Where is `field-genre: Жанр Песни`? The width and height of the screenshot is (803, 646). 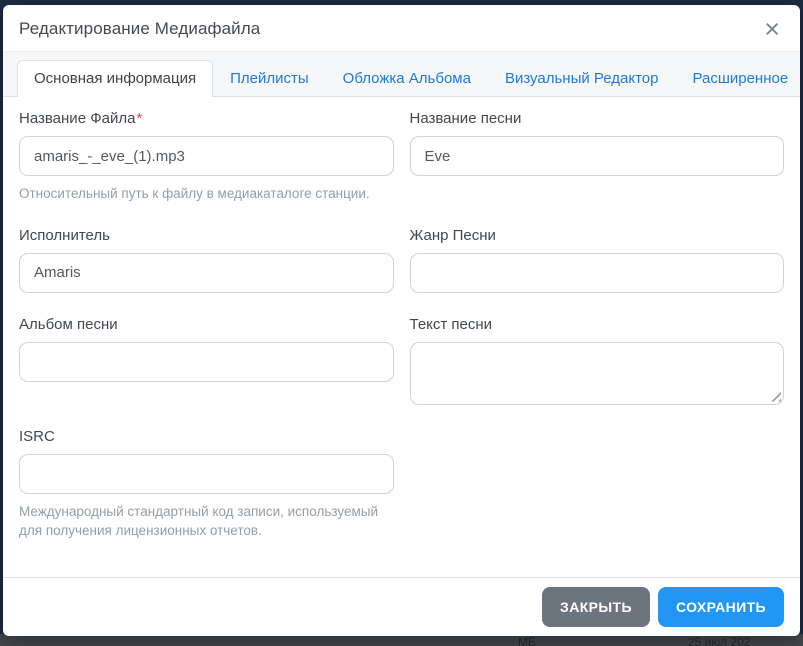
field-genre: Жанр Песни is located at coordinates (596, 259).